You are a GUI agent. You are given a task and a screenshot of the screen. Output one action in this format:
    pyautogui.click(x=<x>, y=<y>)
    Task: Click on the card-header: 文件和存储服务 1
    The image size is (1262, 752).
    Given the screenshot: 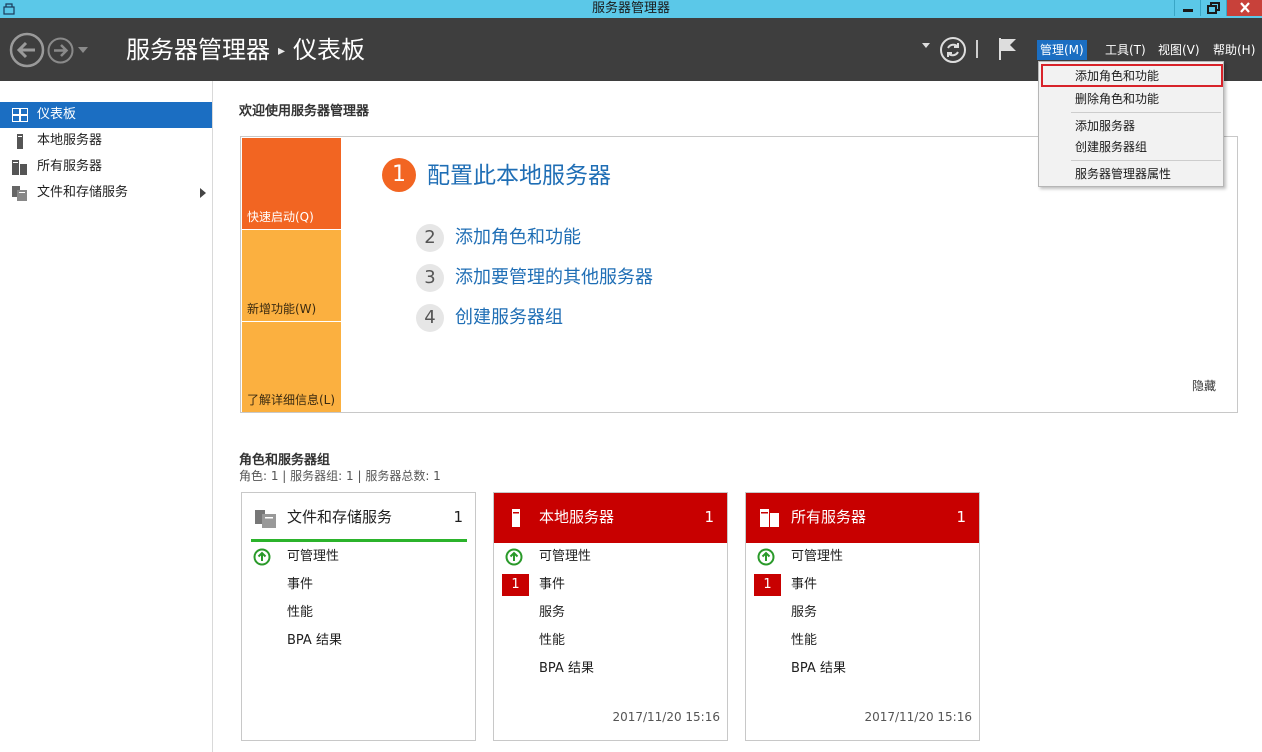 What is the action you would take?
    pyautogui.click(x=359, y=517)
    